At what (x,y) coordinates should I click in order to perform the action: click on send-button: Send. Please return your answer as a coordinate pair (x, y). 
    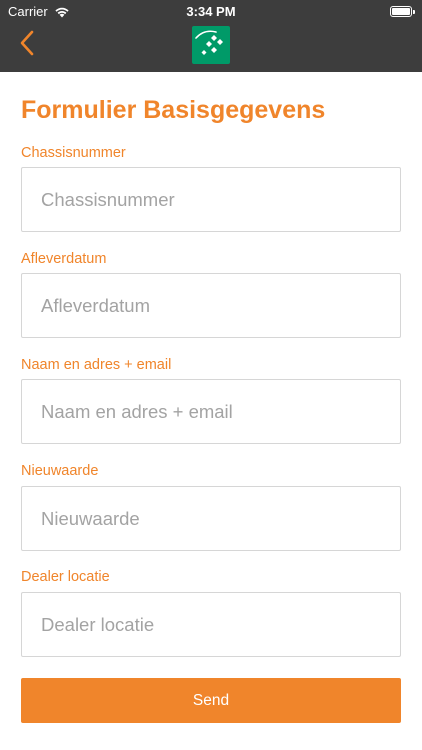
    Looking at the image, I should click on (211, 700).